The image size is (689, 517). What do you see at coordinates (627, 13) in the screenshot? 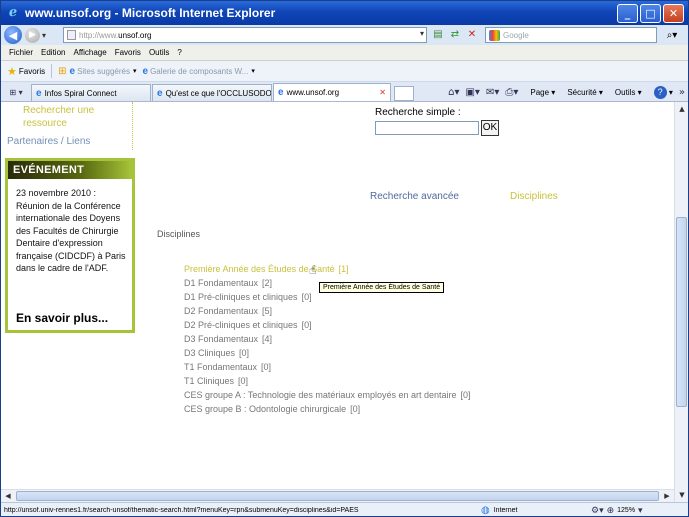
I see `minimize-button: _` at bounding box center [627, 13].